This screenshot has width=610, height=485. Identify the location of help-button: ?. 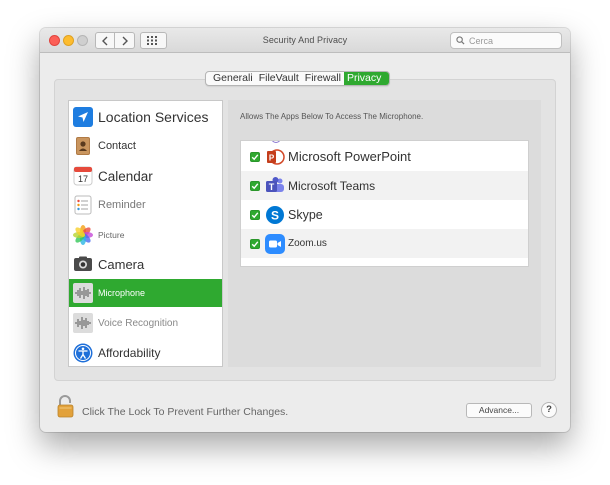
(549, 410).